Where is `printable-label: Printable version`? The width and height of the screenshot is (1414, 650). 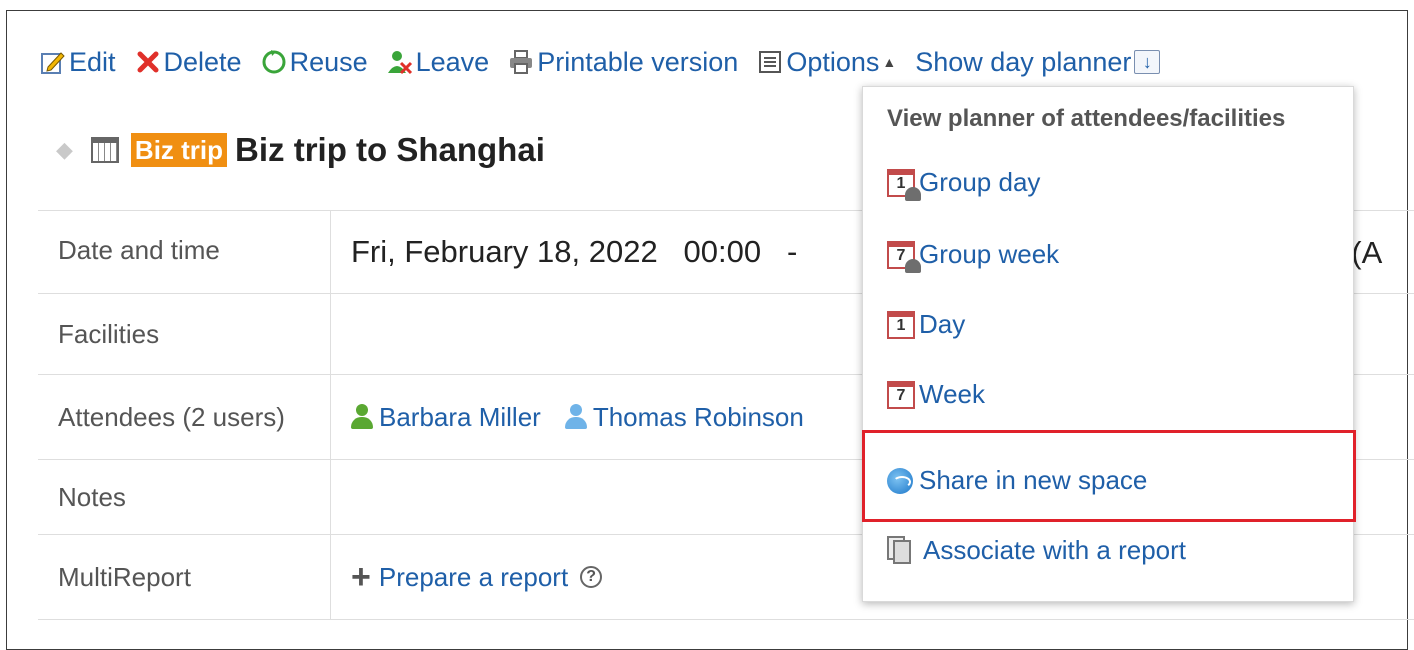
printable-label: Printable version is located at coordinates (638, 61).